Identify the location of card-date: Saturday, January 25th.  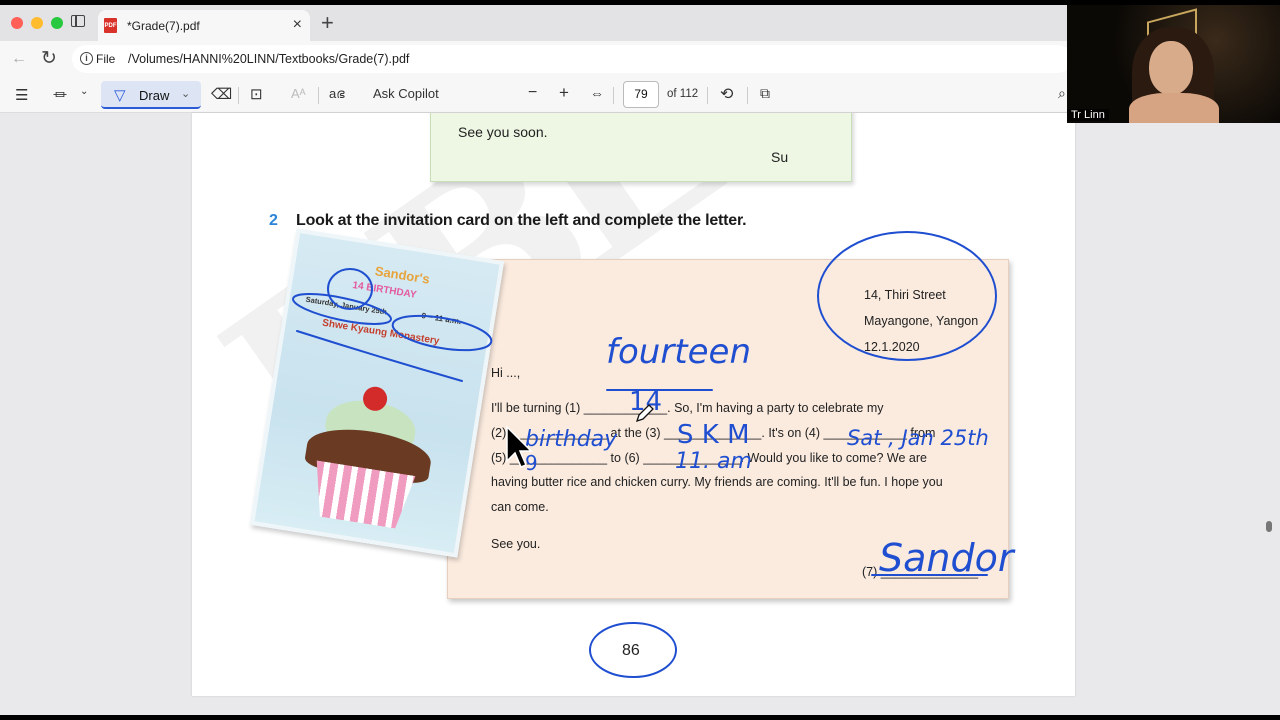
(346, 305).